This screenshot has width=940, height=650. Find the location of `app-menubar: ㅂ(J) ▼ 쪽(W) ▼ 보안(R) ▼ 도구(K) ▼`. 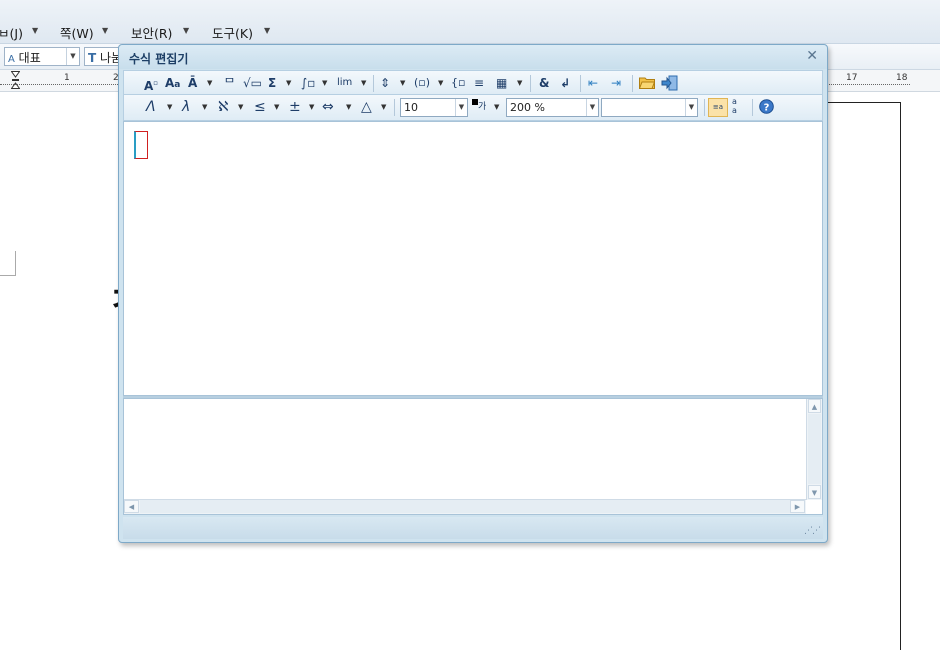

app-menubar: ㅂ(J) ▼ 쪽(W) ▼ 보안(R) ▼ 도구(K) ▼ is located at coordinates (470, 22).